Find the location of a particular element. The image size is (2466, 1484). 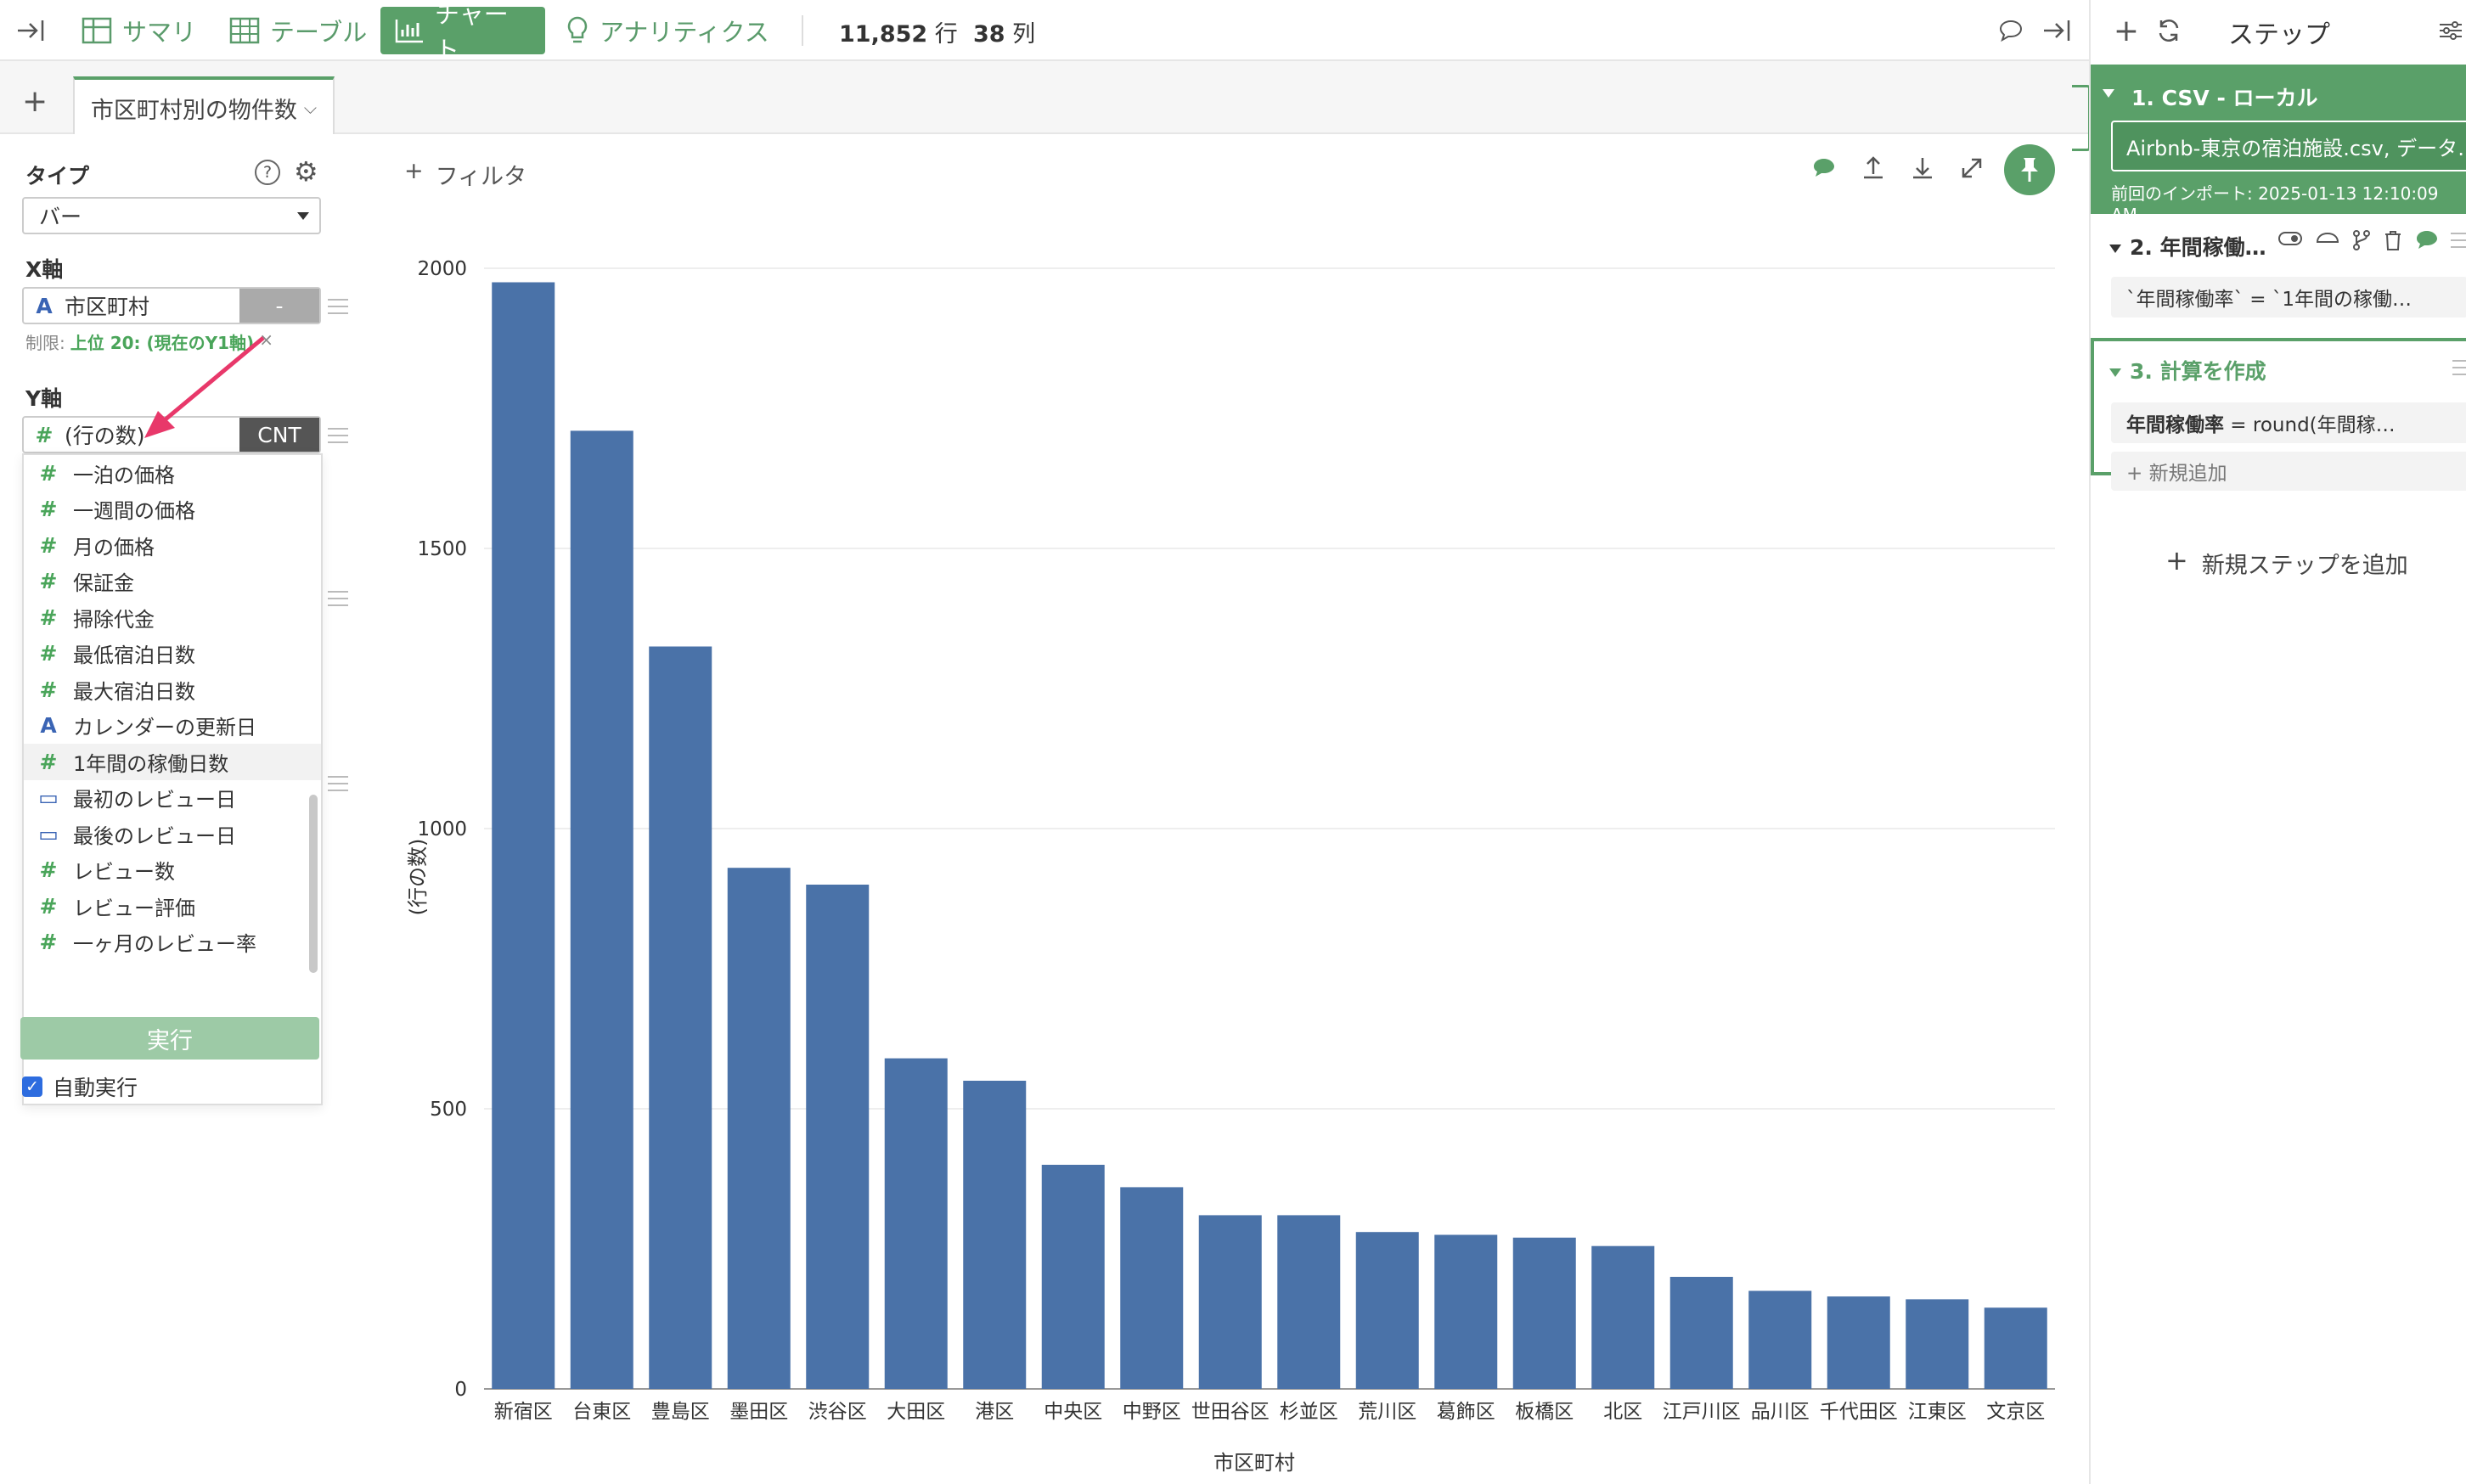

chevron-down-icon: ⌵ is located at coordinates (310, 108).